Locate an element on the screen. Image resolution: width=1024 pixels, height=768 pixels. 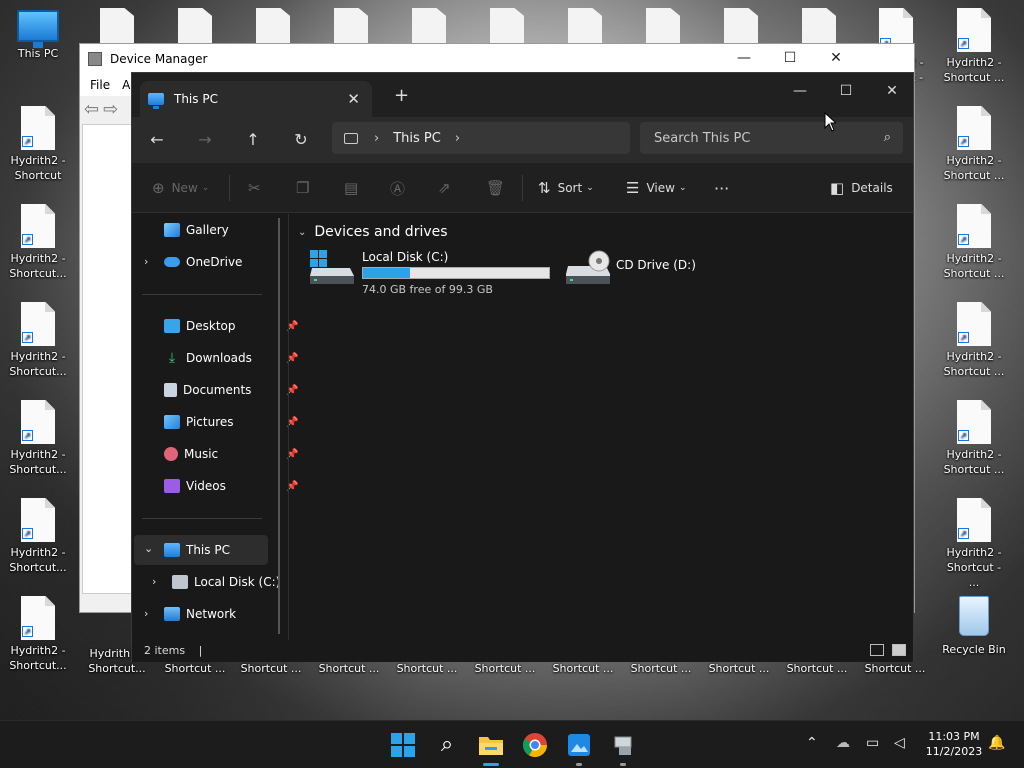
pane-splitter is located at coordinates (288, 427).